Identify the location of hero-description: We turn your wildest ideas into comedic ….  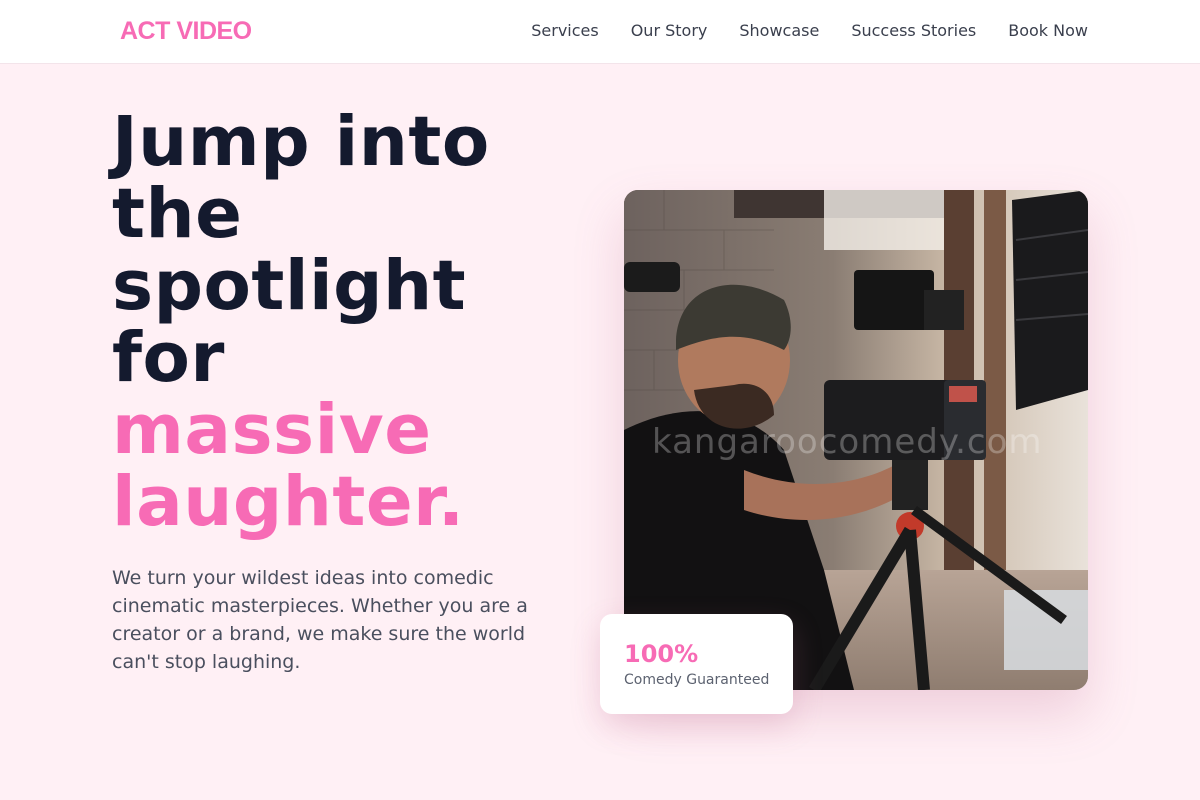
(320, 620).